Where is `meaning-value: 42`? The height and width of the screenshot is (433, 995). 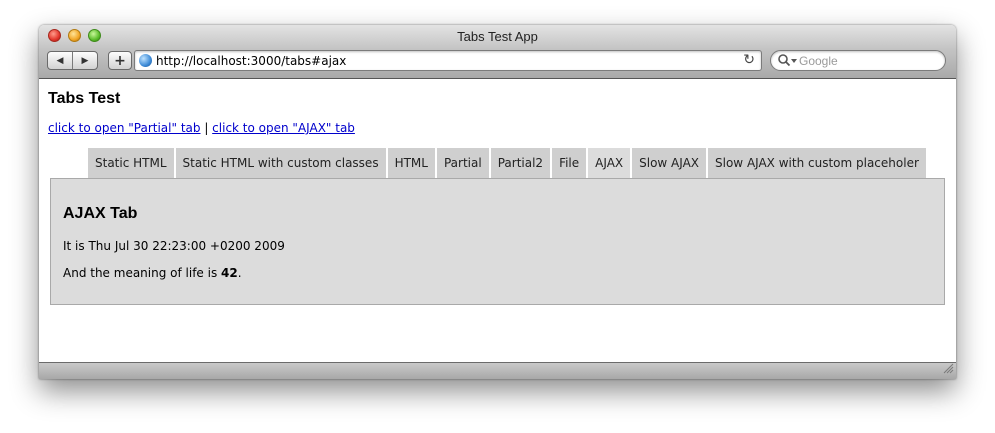
meaning-value: 42 is located at coordinates (229, 273).